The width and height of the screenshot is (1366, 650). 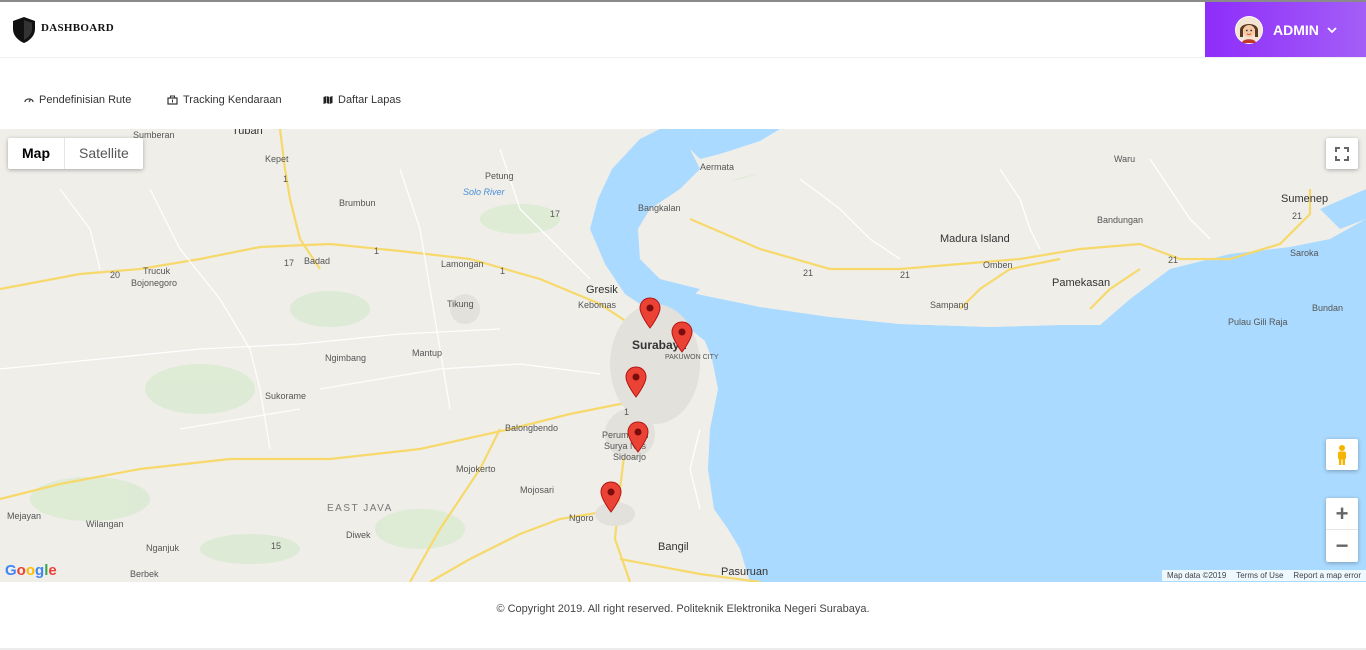 I want to click on place-label: Bandungan, so click(x=1120, y=220).